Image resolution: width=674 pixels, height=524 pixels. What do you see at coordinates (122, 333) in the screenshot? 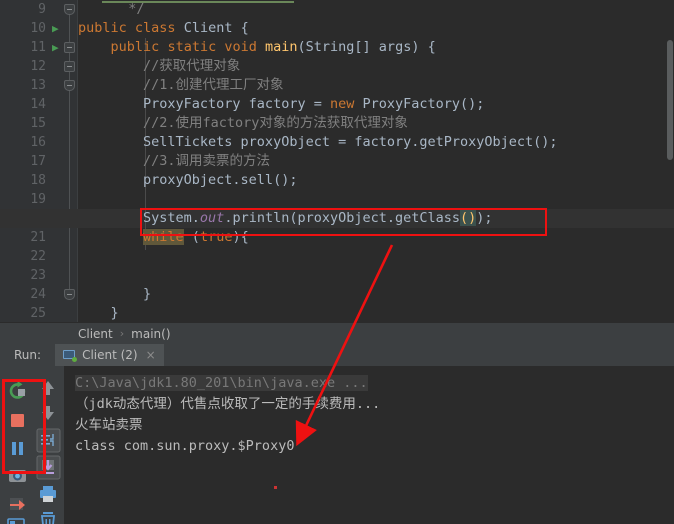
I see `chevron-right-icon: ›` at bounding box center [122, 333].